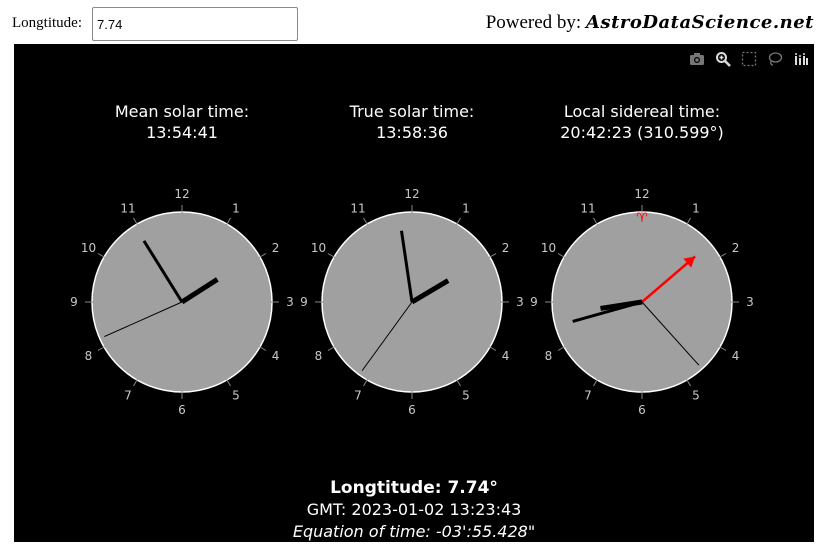 Image resolution: width=828 pixels, height=554 pixels. I want to click on aries-symbol: ♈, so click(642, 218).